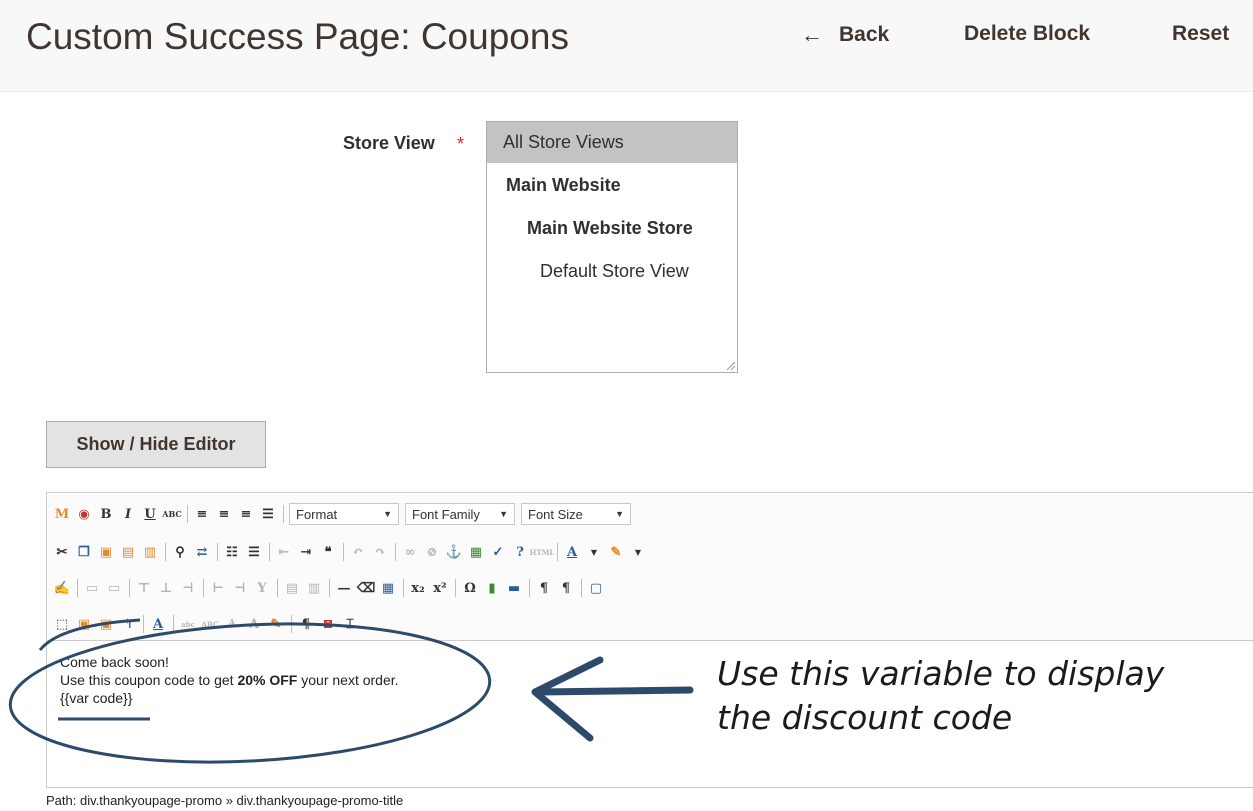  Describe the element at coordinates (544, 588) in the screenshot. I see `ltr-icon: ¶` at that location.